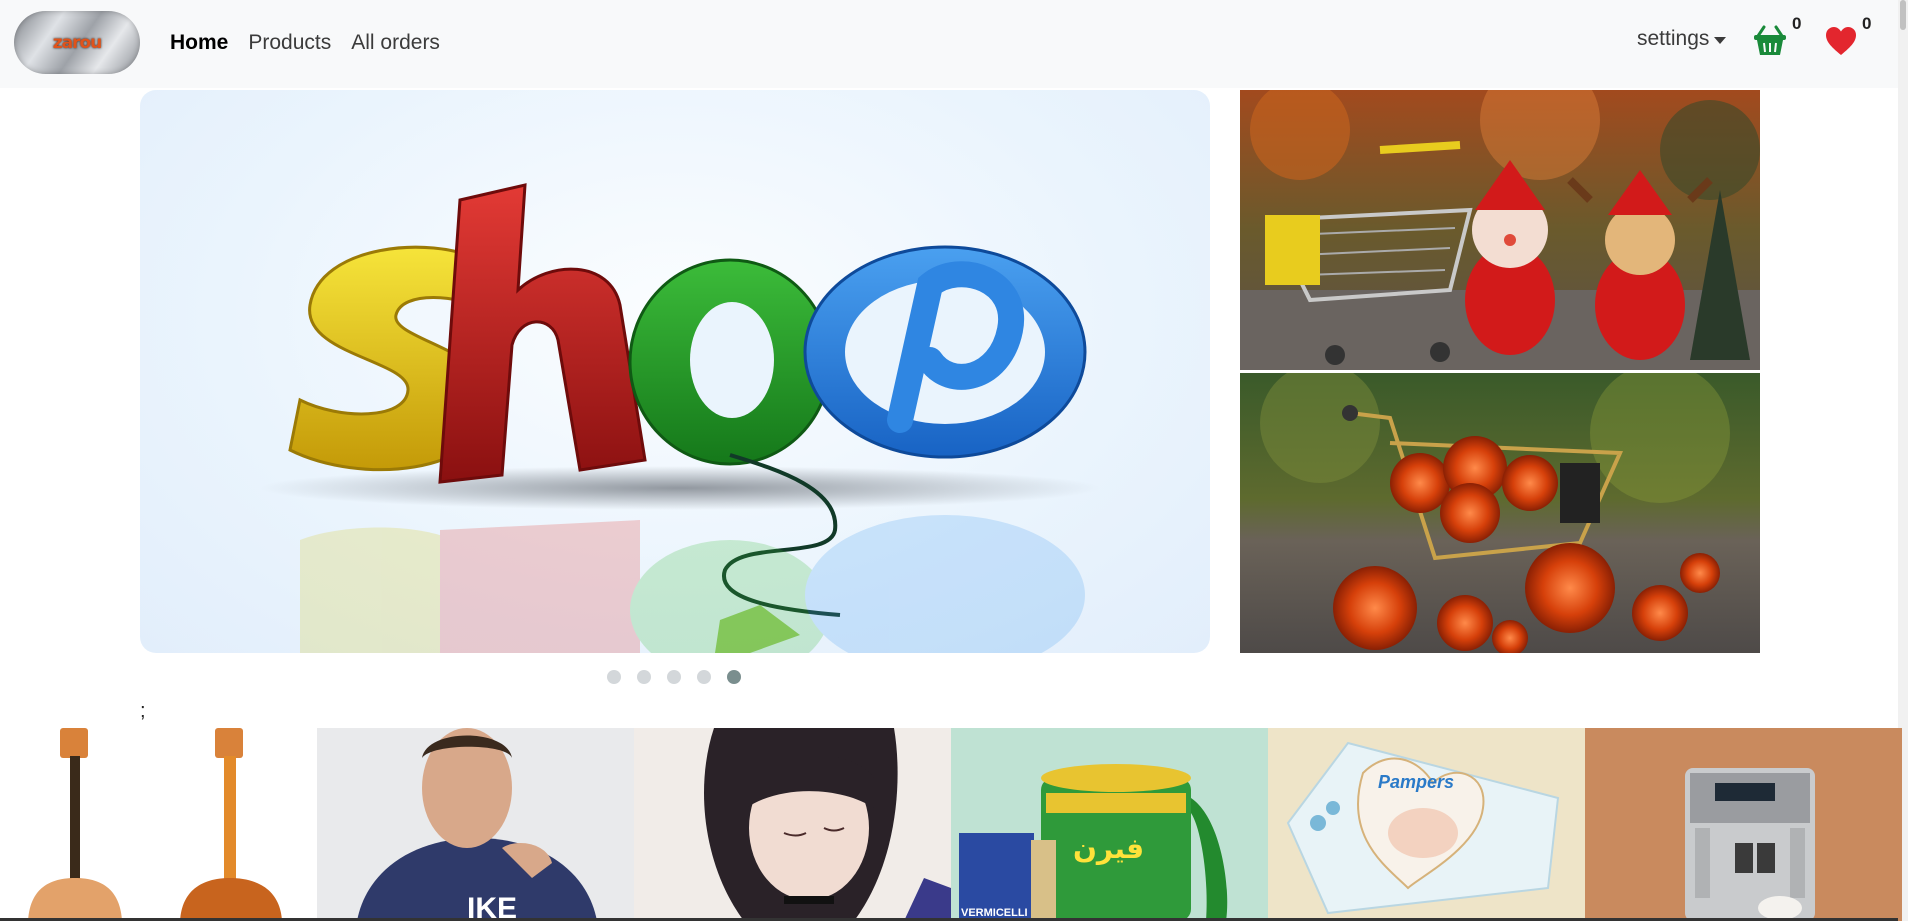  I want to click on wishlist-count-badge: 0, so click(1867, 23).